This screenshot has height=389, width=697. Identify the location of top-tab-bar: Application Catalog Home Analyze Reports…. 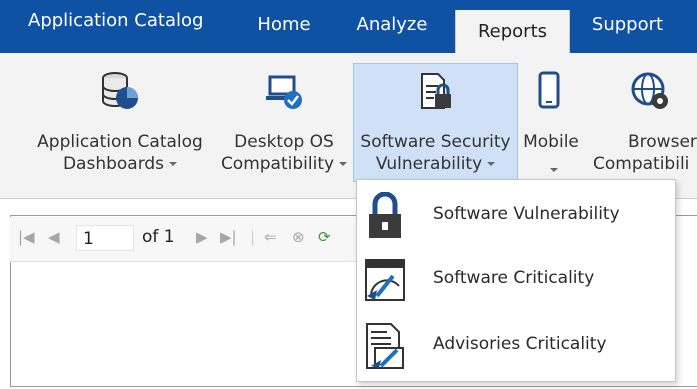
(348, 27).